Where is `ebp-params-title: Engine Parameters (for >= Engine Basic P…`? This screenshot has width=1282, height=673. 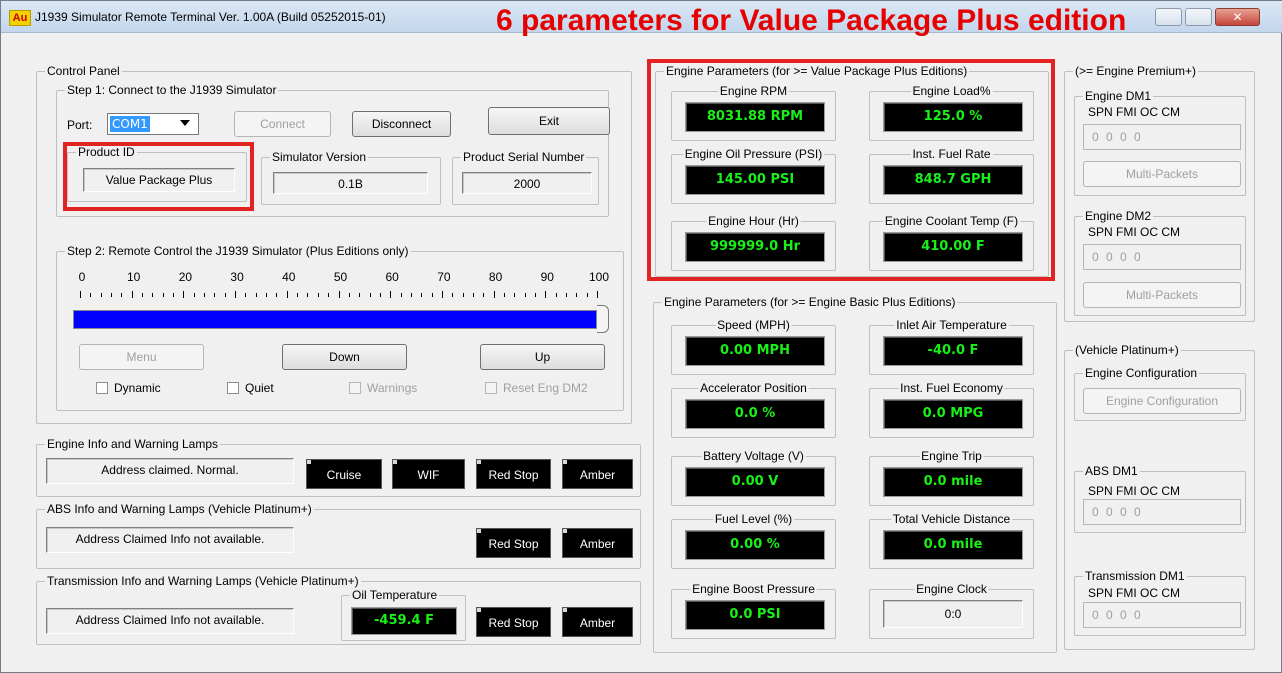 ebp-params-title: Engine Parameters (for >= Engine Basic P… is located at coordinates (810, 302).